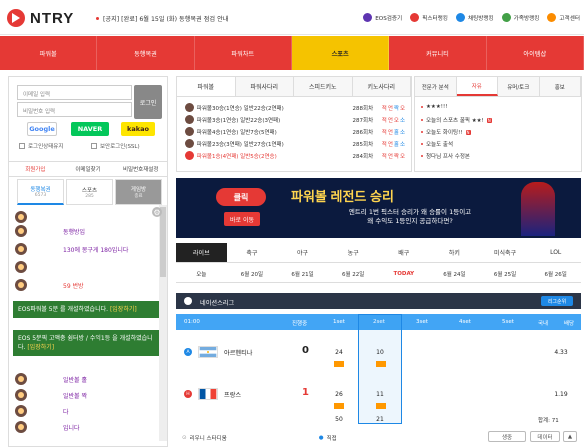 The width and height of the screenshot is (584, 447). What do you see at coordinates (535, 53) in the screenshot?
I see `nav-itemshop: 아이템샵` at bounding box center [535, 53].